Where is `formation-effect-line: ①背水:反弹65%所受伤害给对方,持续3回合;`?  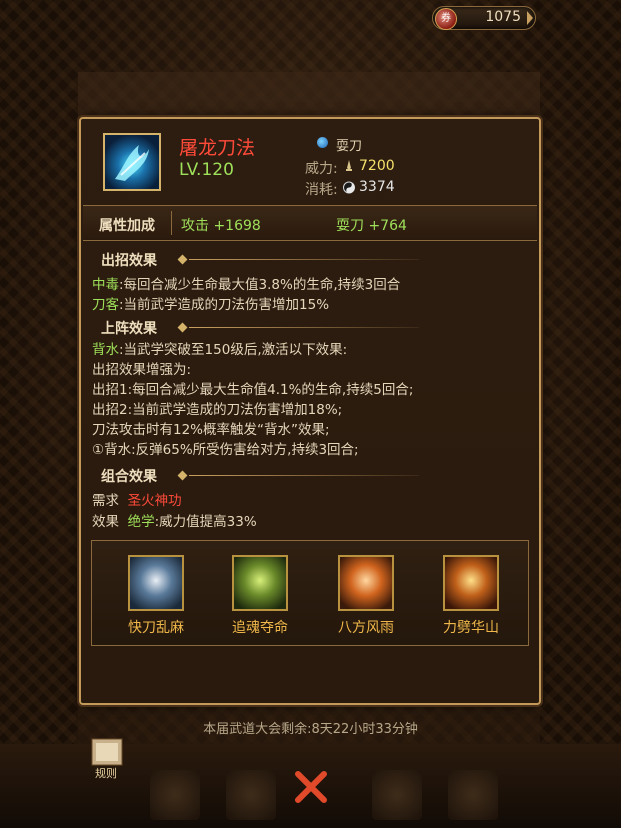
formation-effect-line: ①背水:反弹65%所受伤害给对方,持续3回合; is located at coordinates (225, 450).